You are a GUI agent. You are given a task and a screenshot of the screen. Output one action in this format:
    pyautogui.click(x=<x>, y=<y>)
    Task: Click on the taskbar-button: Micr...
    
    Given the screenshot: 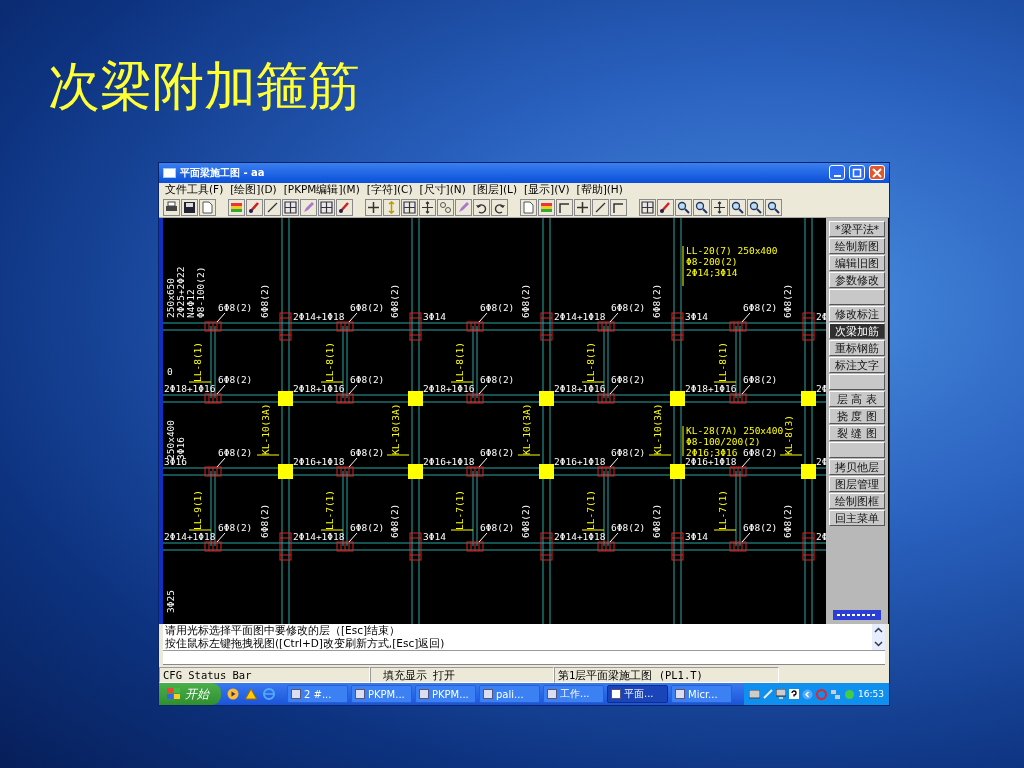 What is the action you would take?
    pyautogui.click(x=701, y=694)
    